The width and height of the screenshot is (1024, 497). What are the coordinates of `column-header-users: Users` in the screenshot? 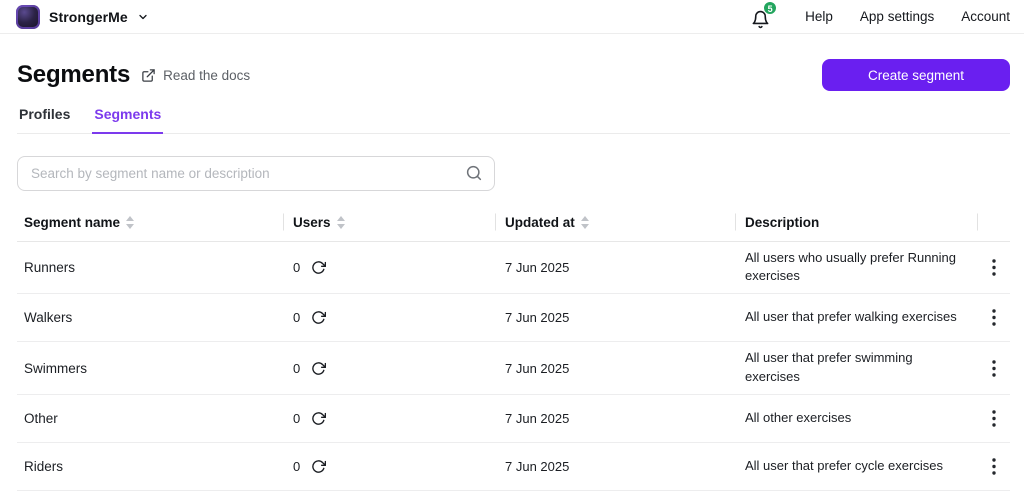 It's located at (389, 222).